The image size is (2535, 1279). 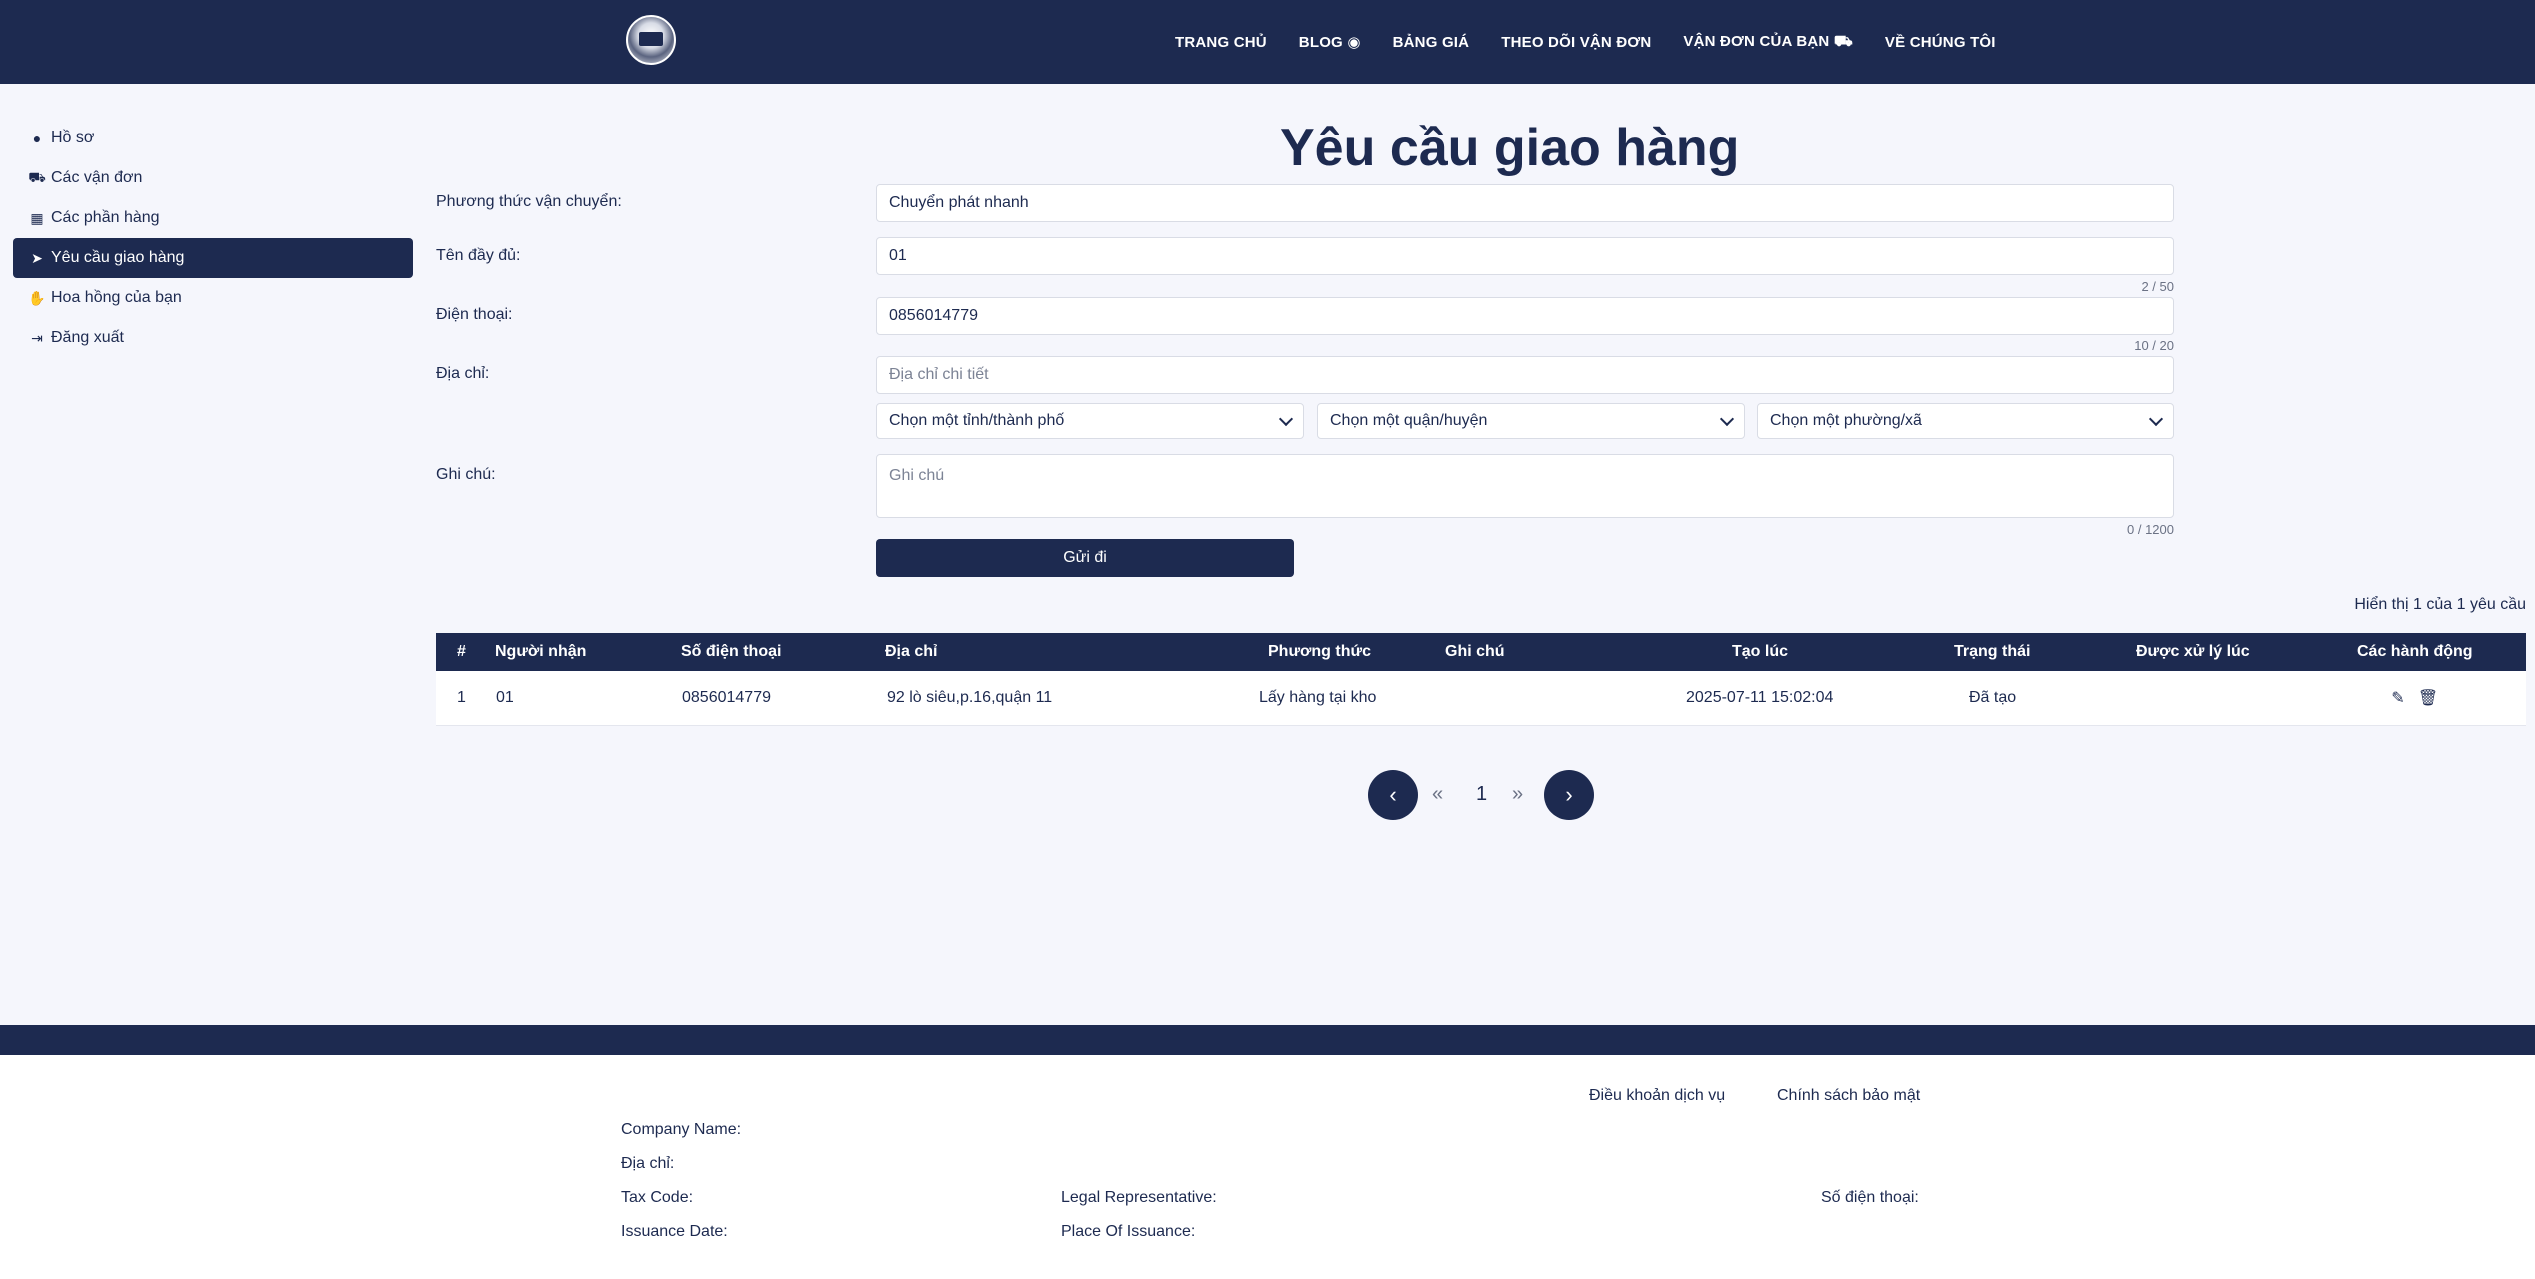 I want to click on footer-phone-label: Số điện thoại:, so click(x=1870, y=1197).